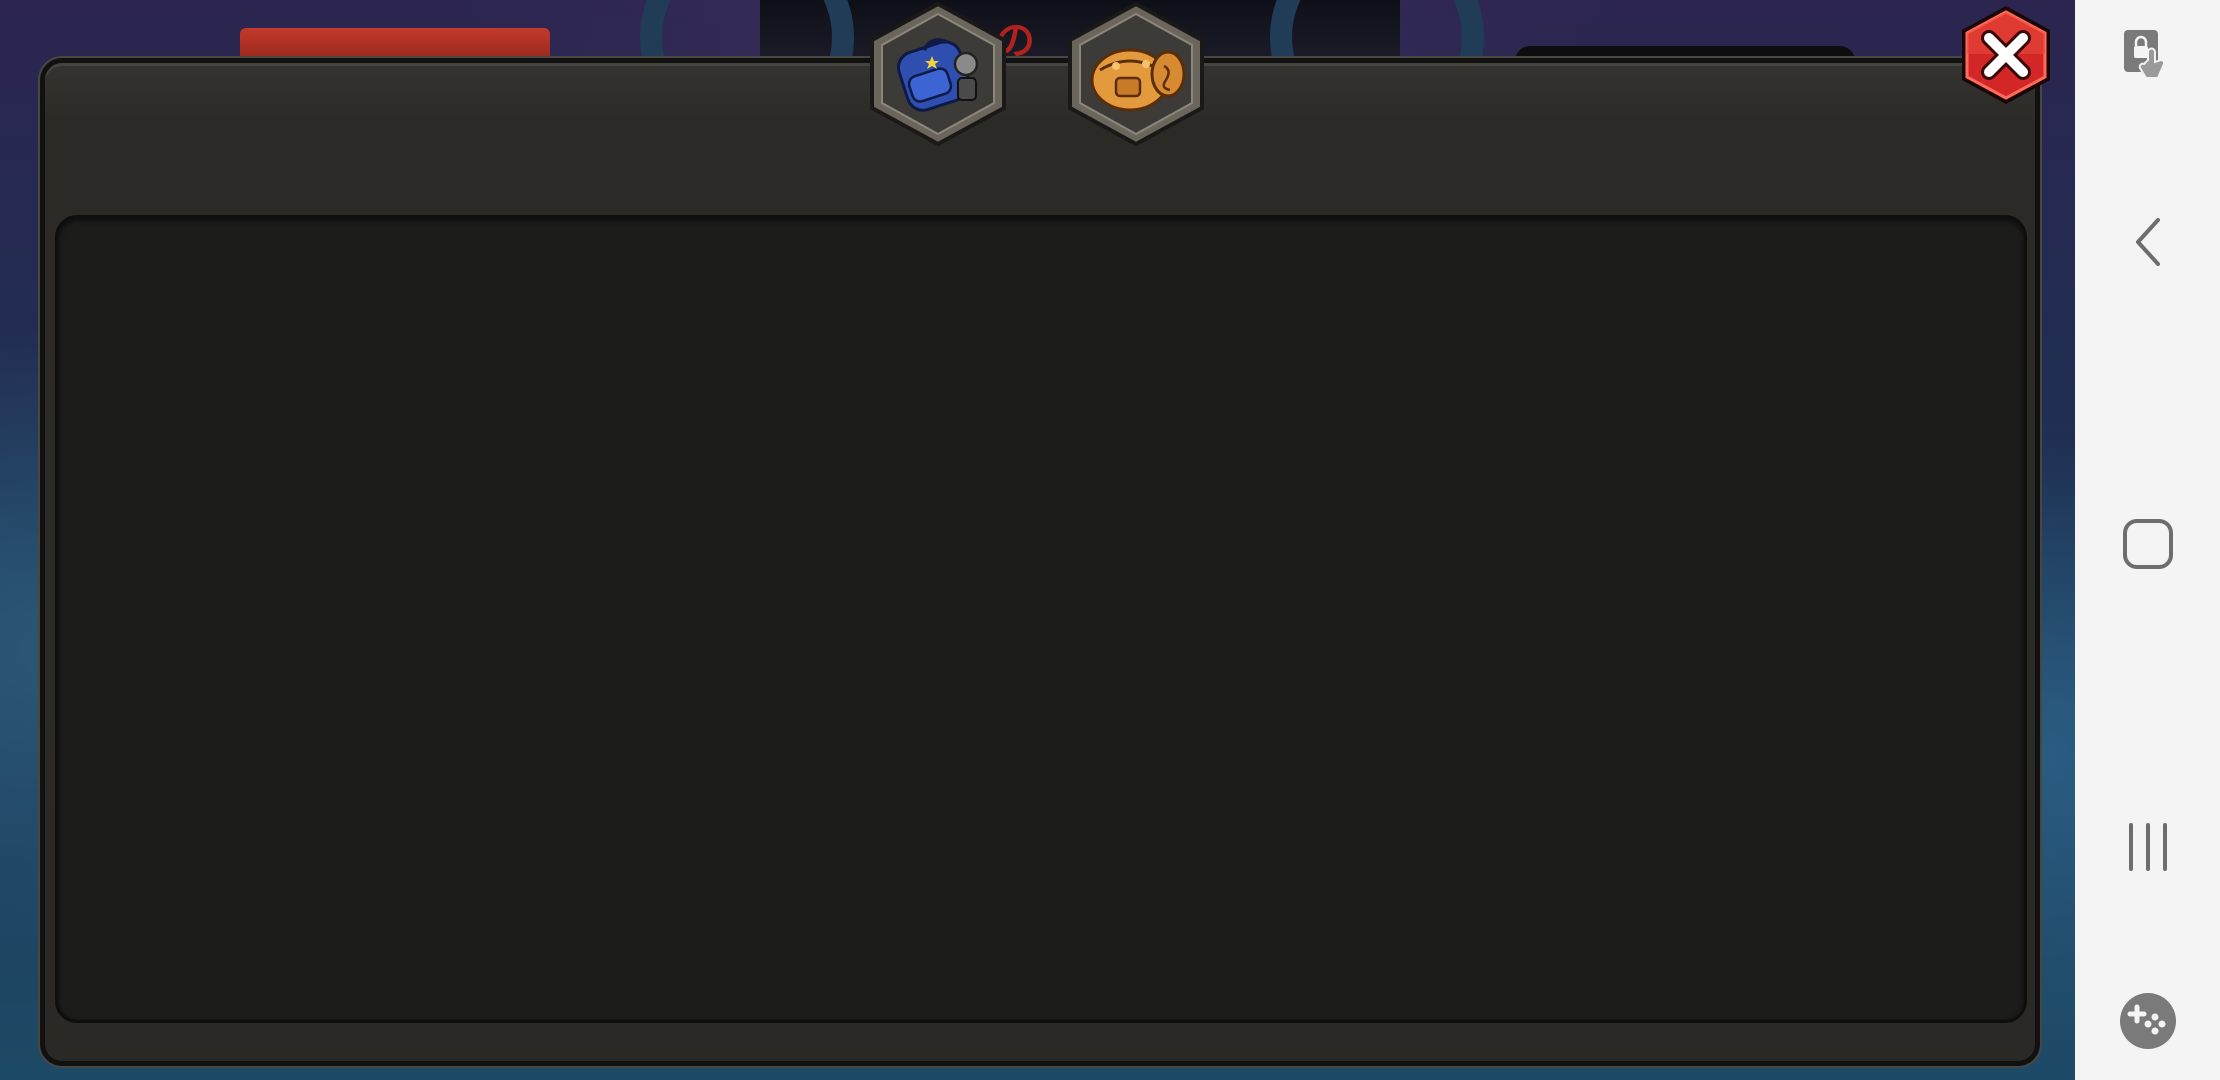 Image resolution: width=2220 pixels, height=1080 pixels. I want to click on blue-backpack-icon, so click(938, 74).